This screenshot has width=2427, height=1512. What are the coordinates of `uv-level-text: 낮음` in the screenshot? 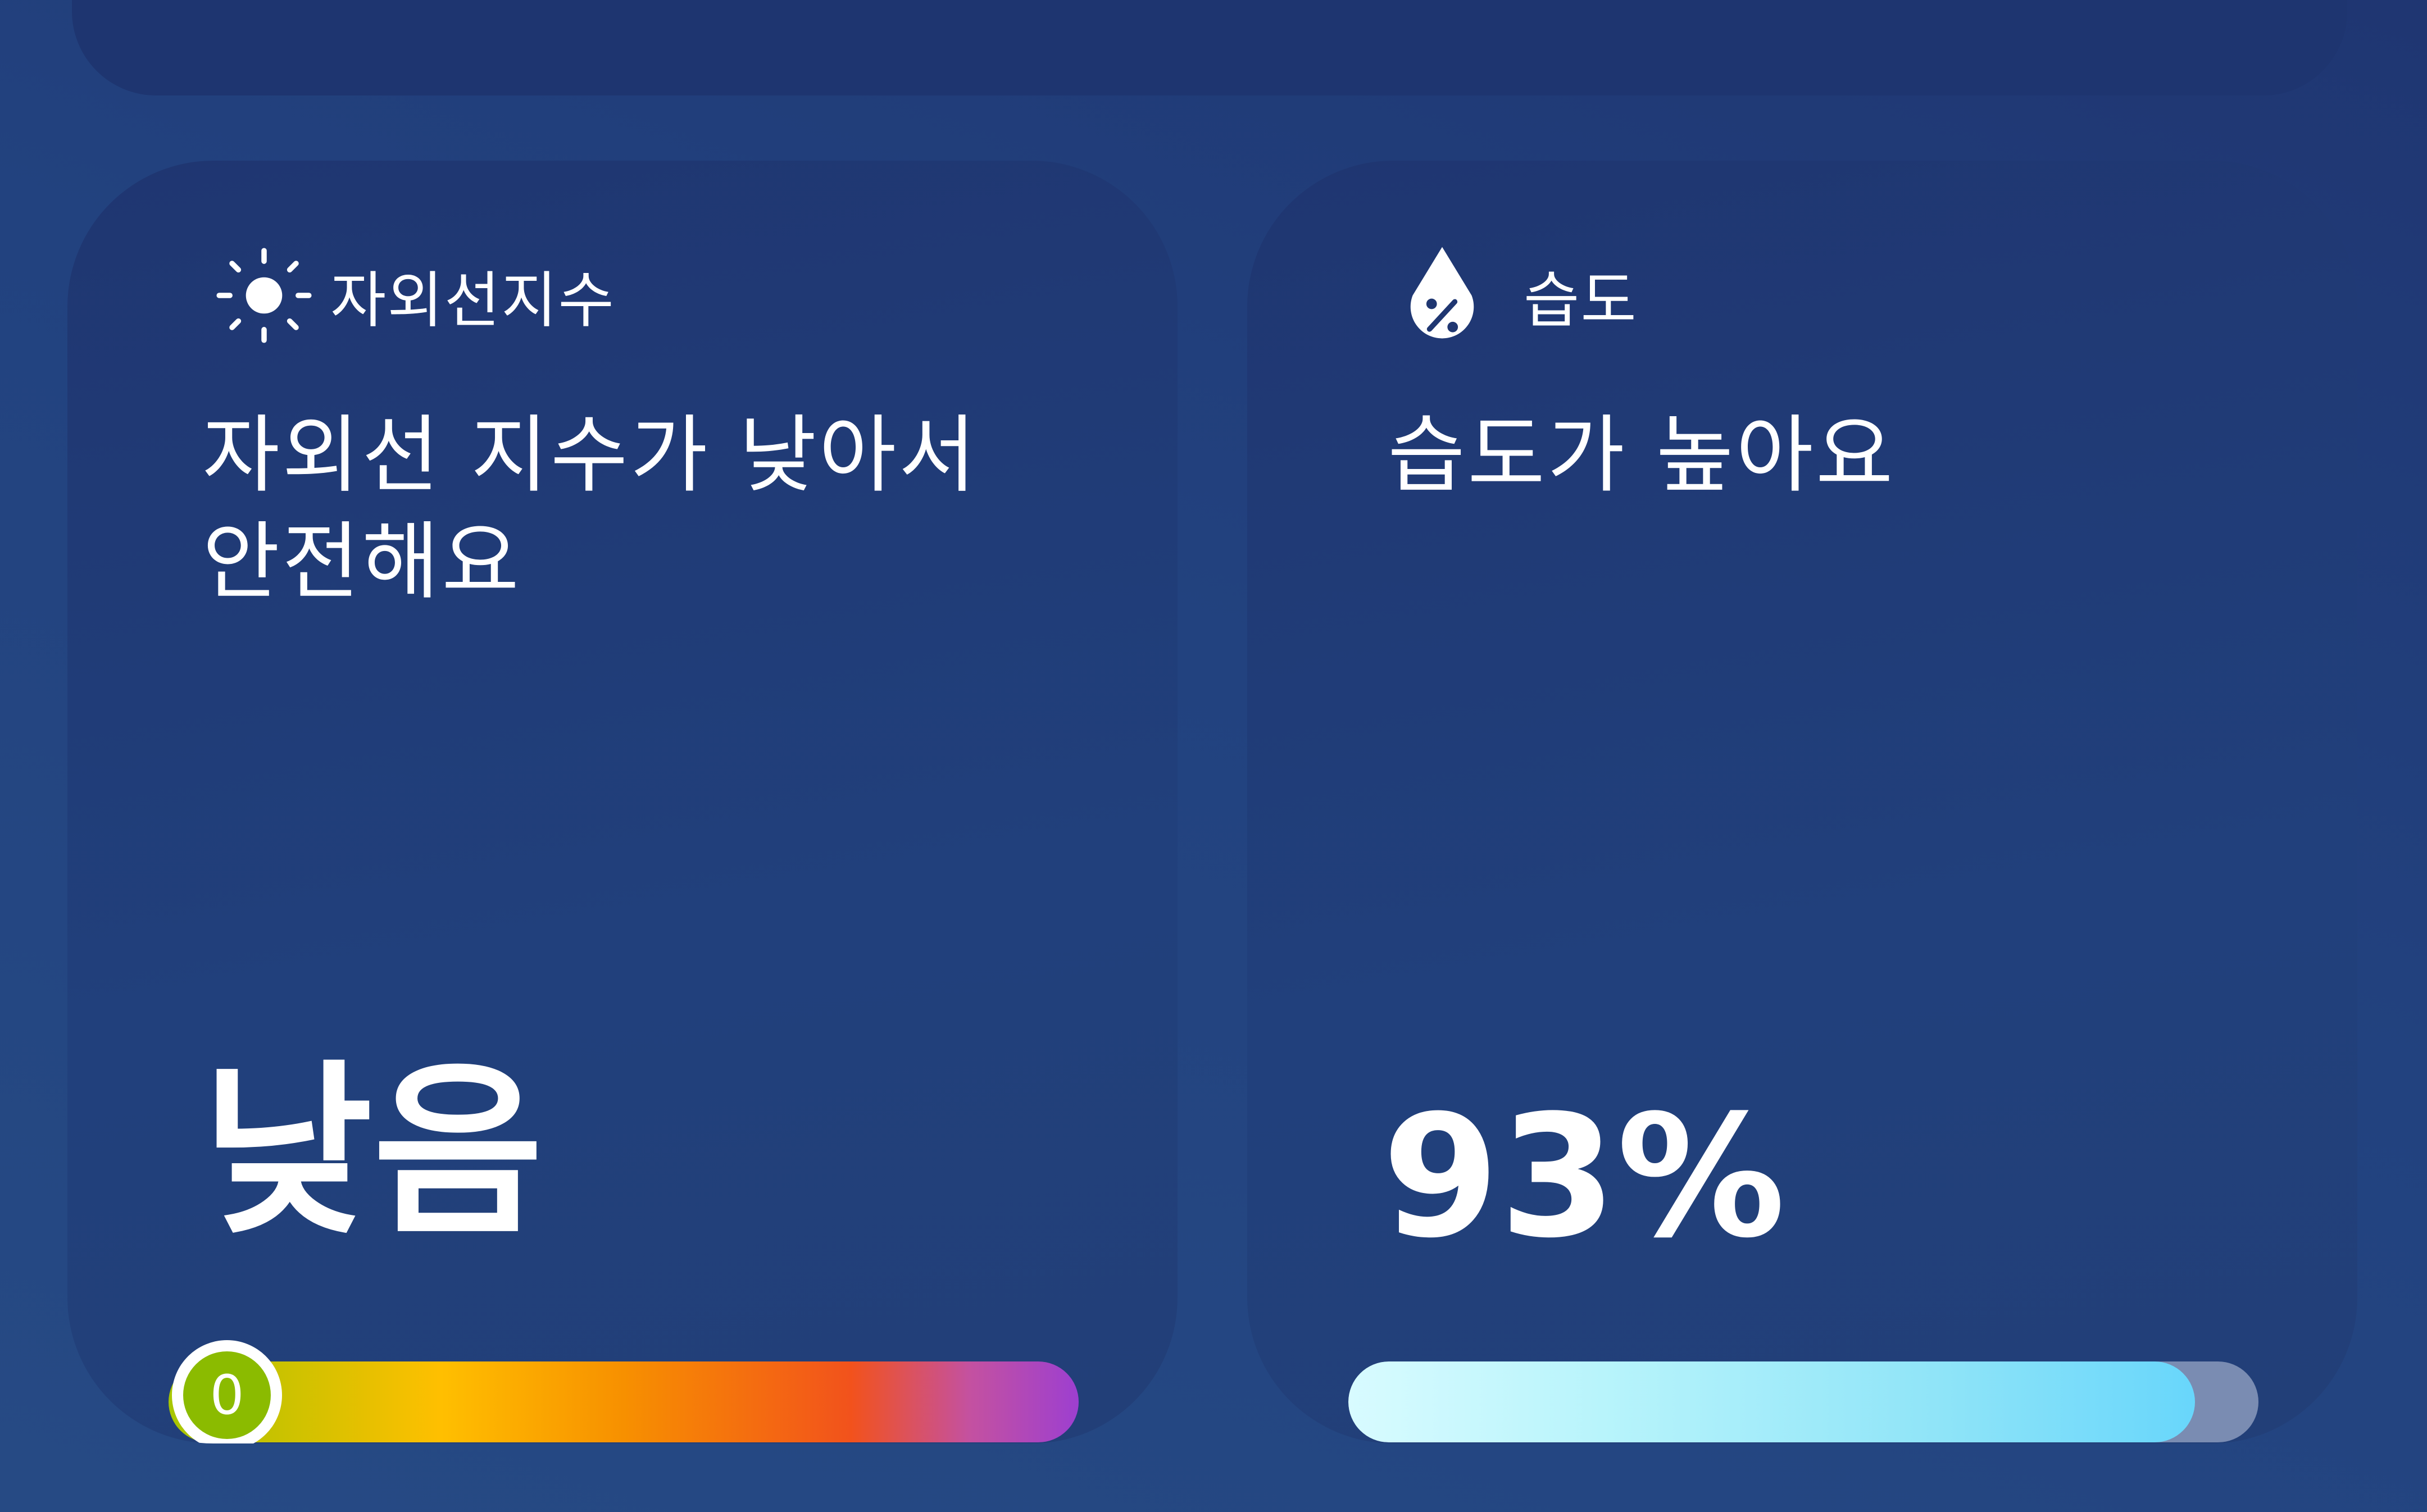 It's located at (373, 1152).